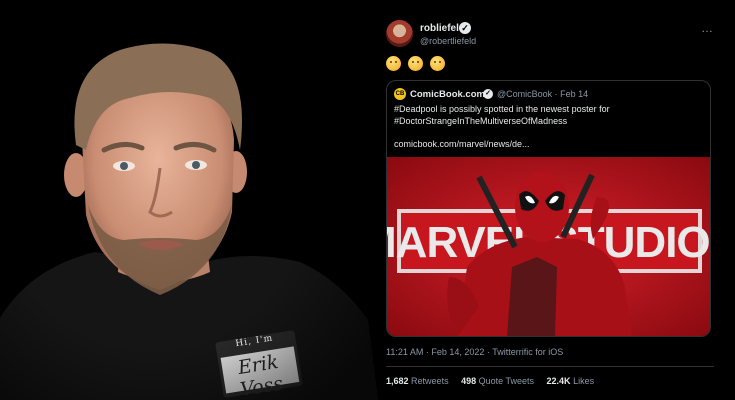  I want to click on shushing-face-emoji, so click(415, 63).